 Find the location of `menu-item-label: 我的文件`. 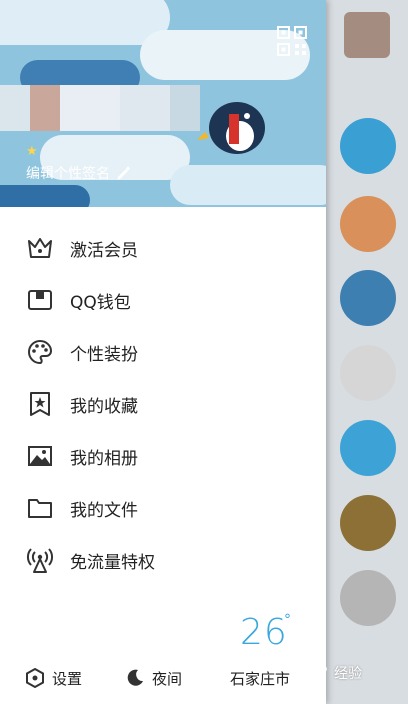

menu-item-label: 我的文件 is located at coordinates (104, 510).